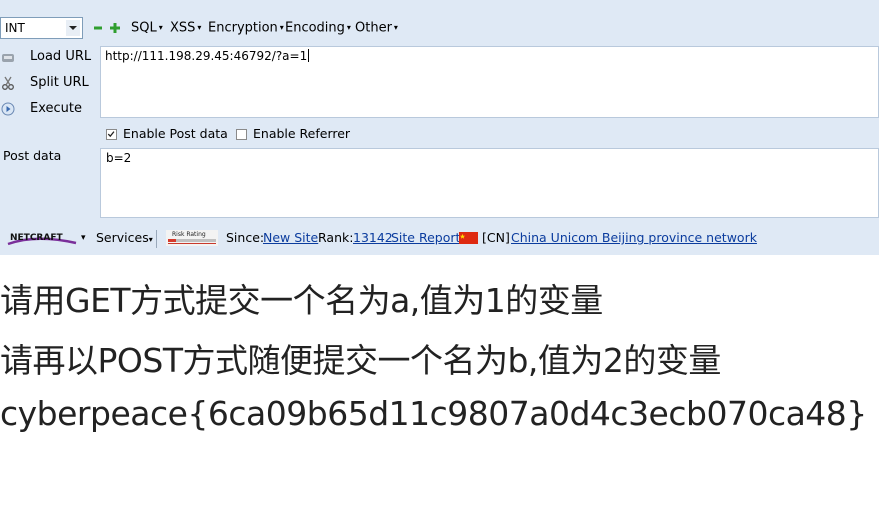 The image size is (879, 518). I want to click on risk-rating-meter: Risk Rating, so click(192, 238).